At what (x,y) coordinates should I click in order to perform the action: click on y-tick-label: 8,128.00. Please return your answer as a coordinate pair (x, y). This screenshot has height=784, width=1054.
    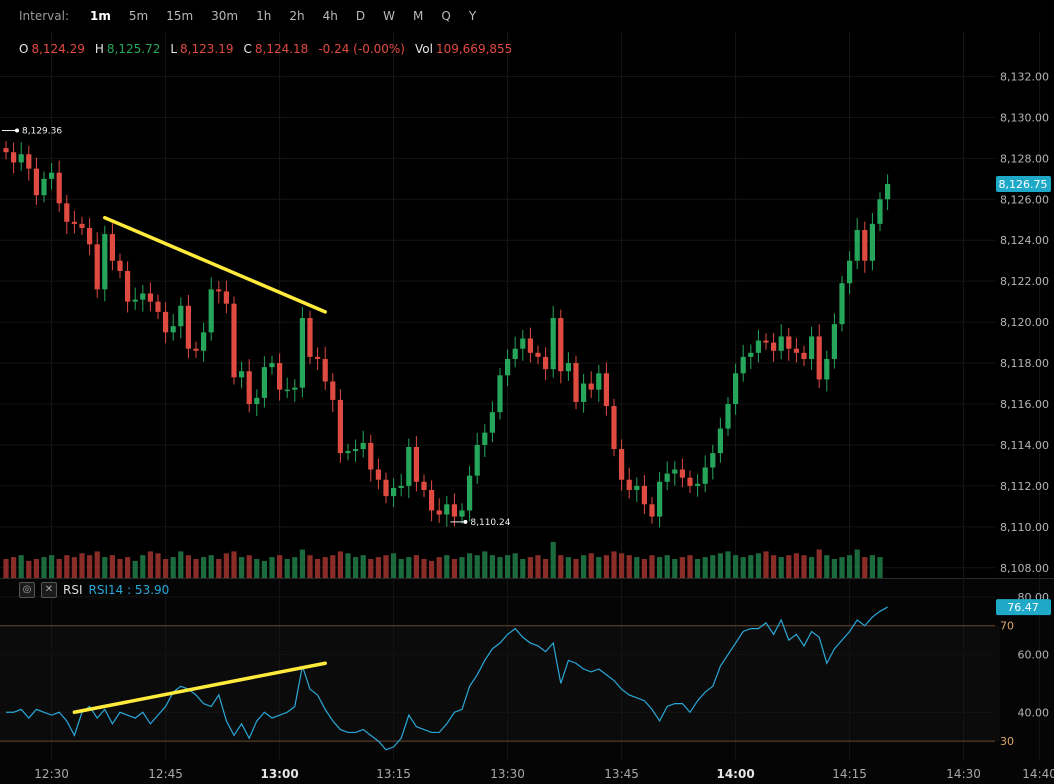
    Looking at the image, I should click on (1024, 158).